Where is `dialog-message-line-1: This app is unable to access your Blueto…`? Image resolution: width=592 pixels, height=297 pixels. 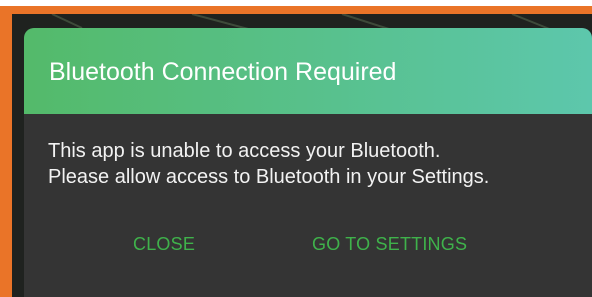
dialog-message-line-1: This app is unable to access your Blueto… is located at coordinates (244, 151).